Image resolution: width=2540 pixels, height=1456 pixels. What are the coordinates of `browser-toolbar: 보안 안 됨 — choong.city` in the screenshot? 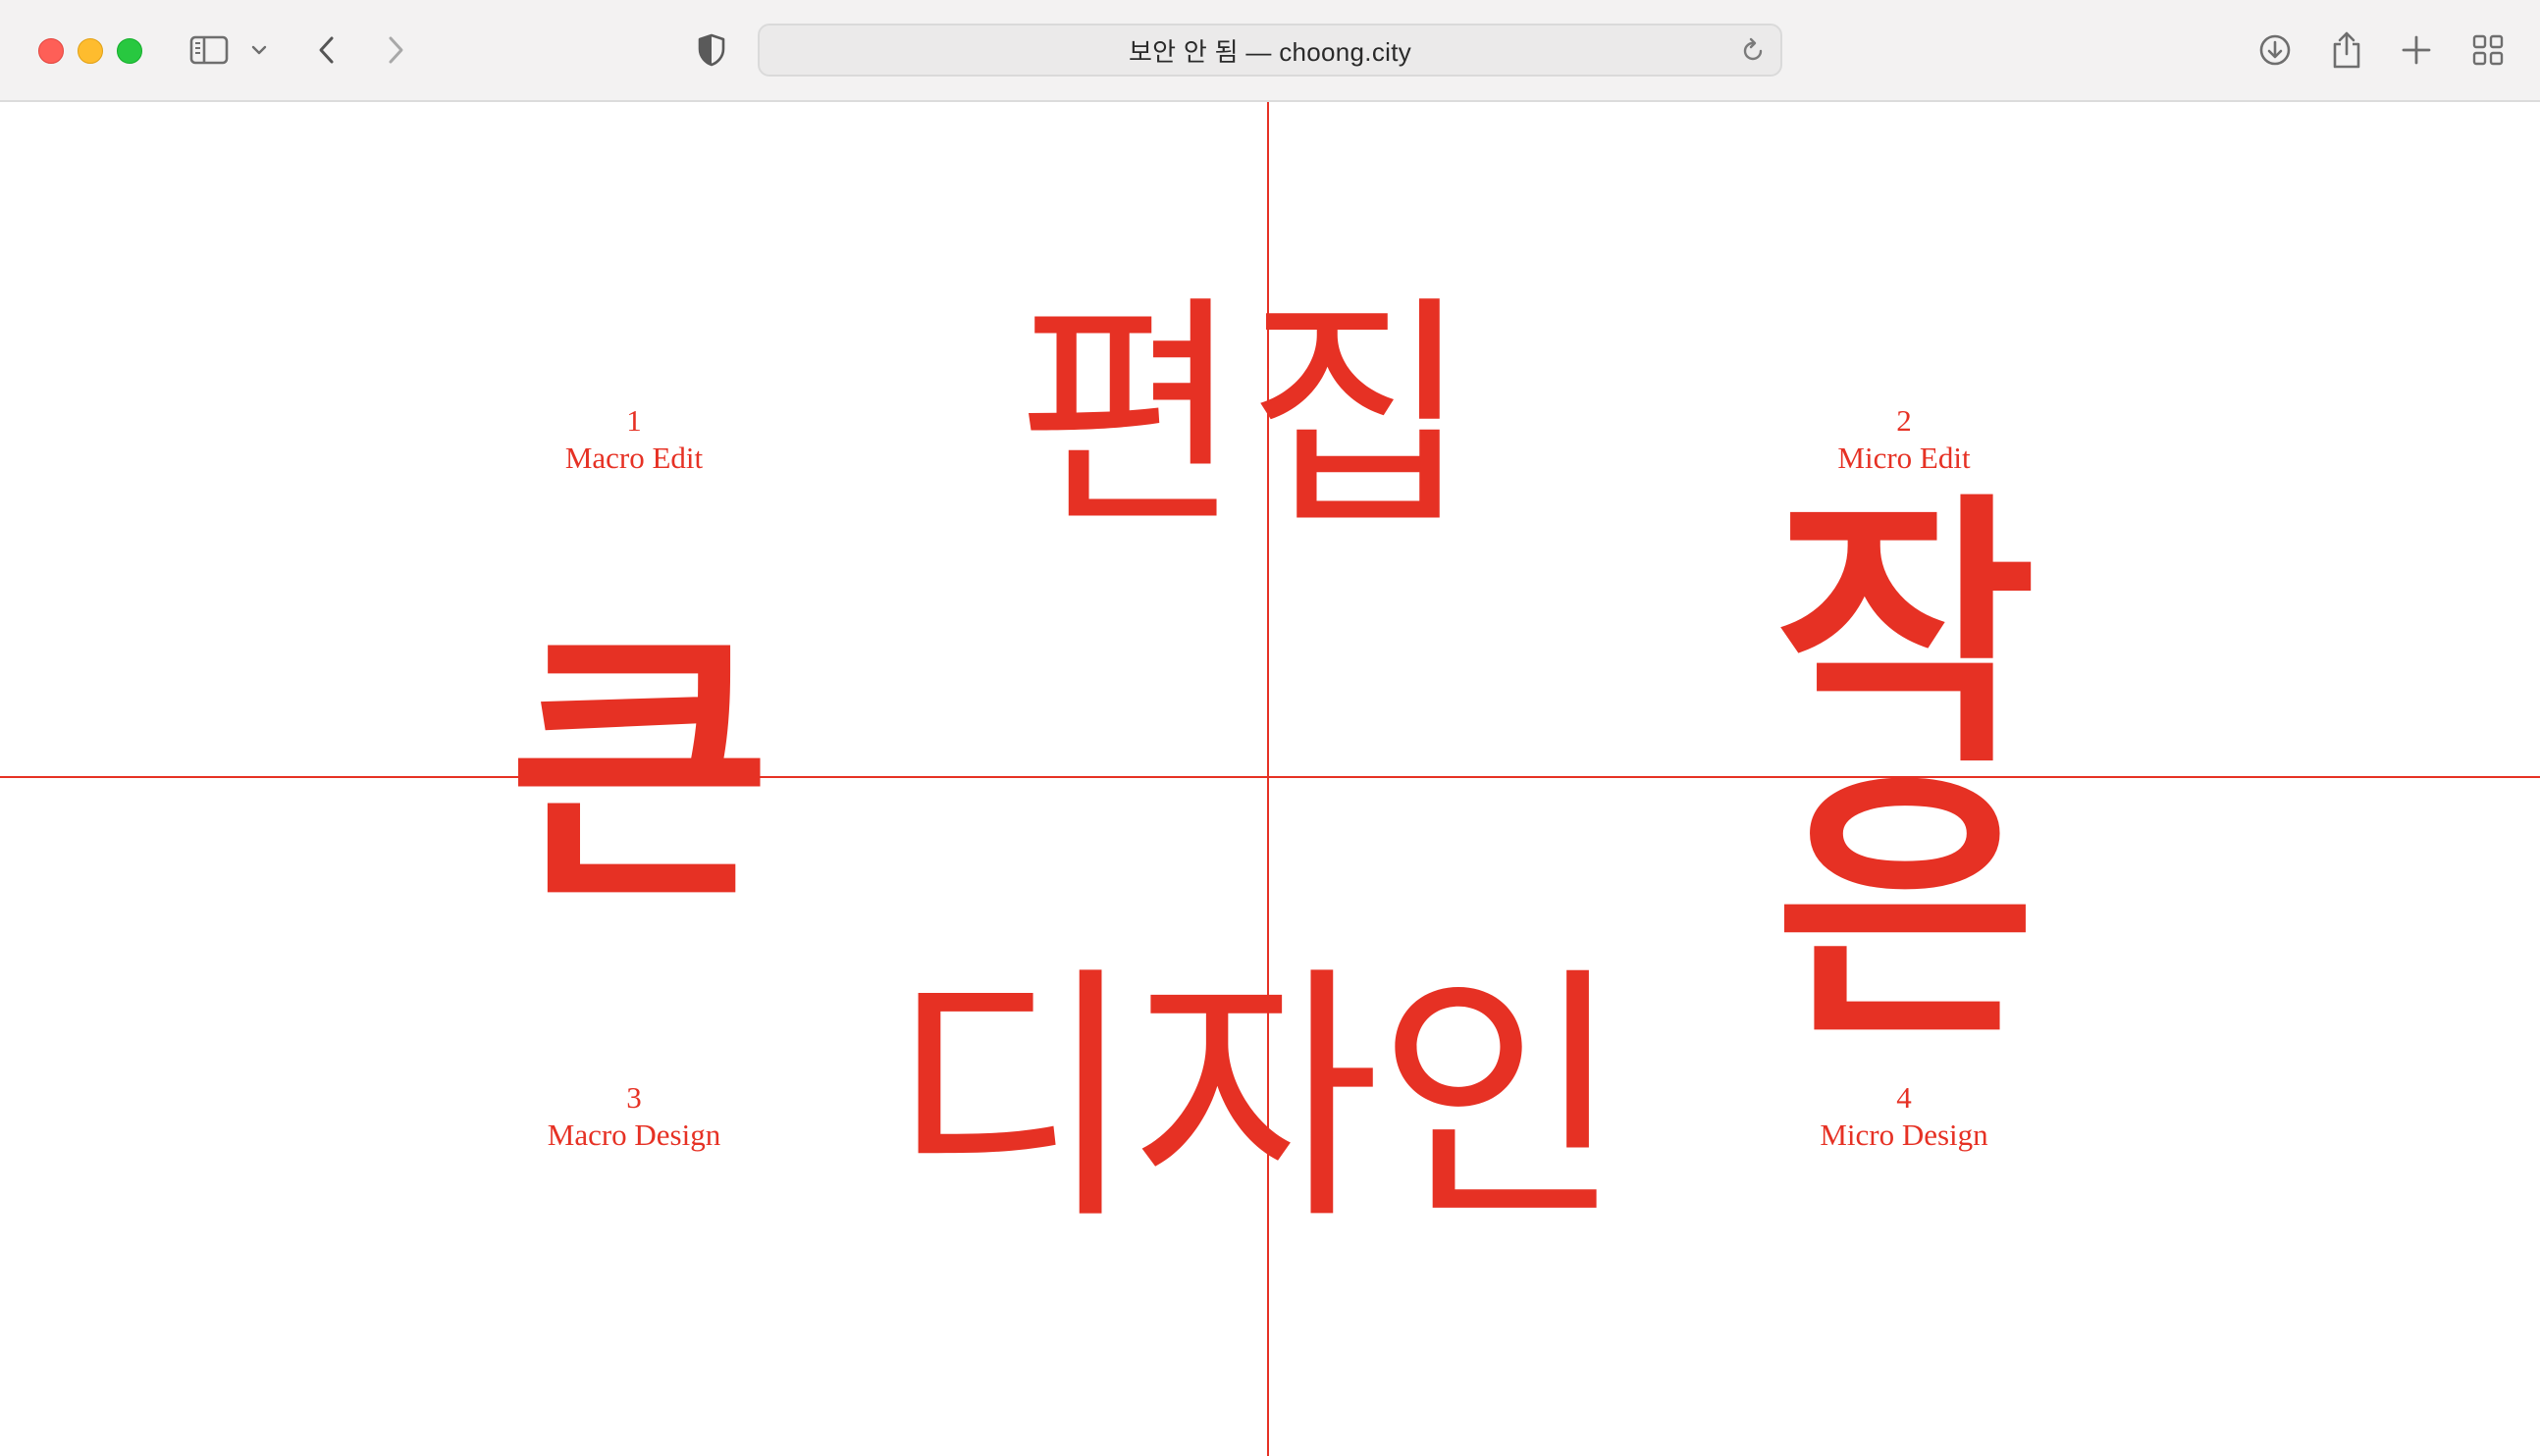 It's located at (1270, 51).